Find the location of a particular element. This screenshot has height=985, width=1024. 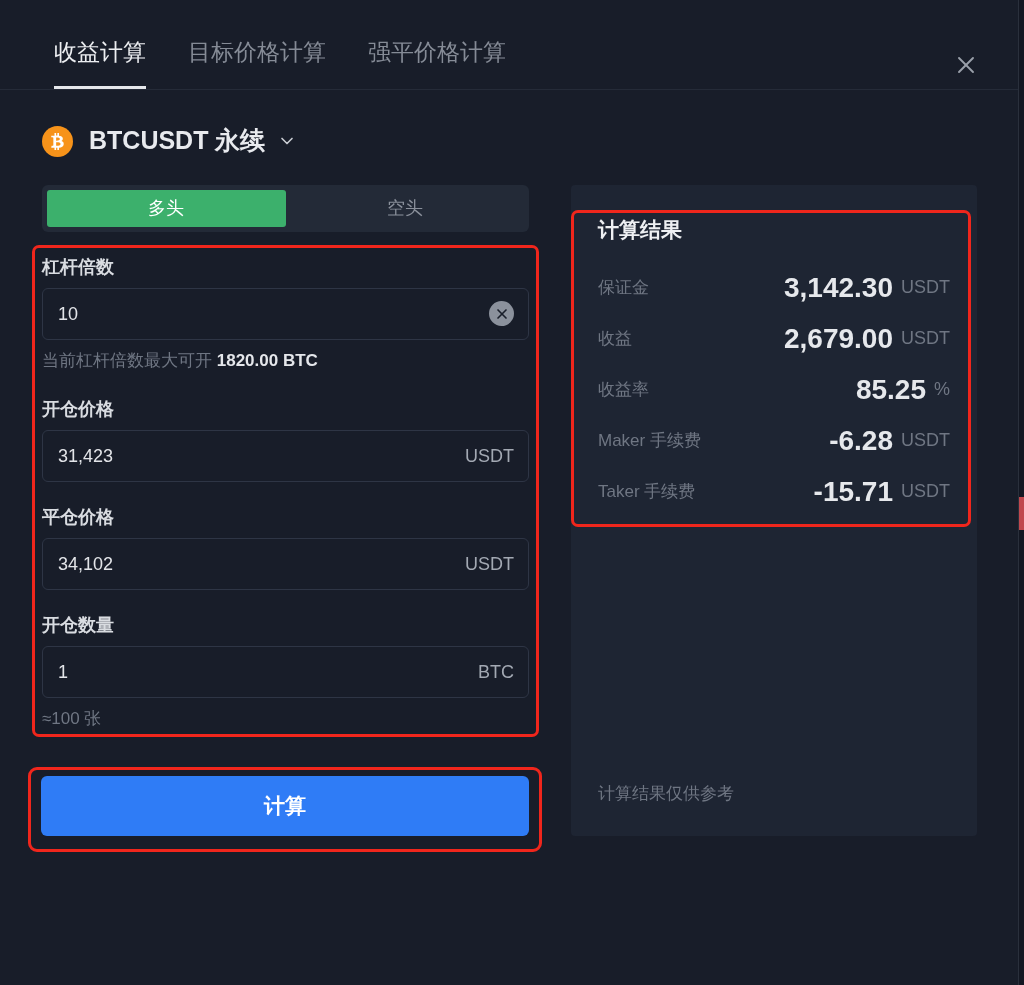

unit-label: BTC is located at coordinates (496, 672).